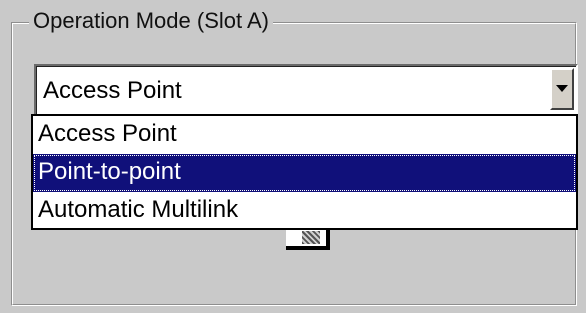 This screenshot has width=586, height=313. Describe the element at coordinates (311, 237) in the screenshot. I see `slider-knob-icon` at that location.